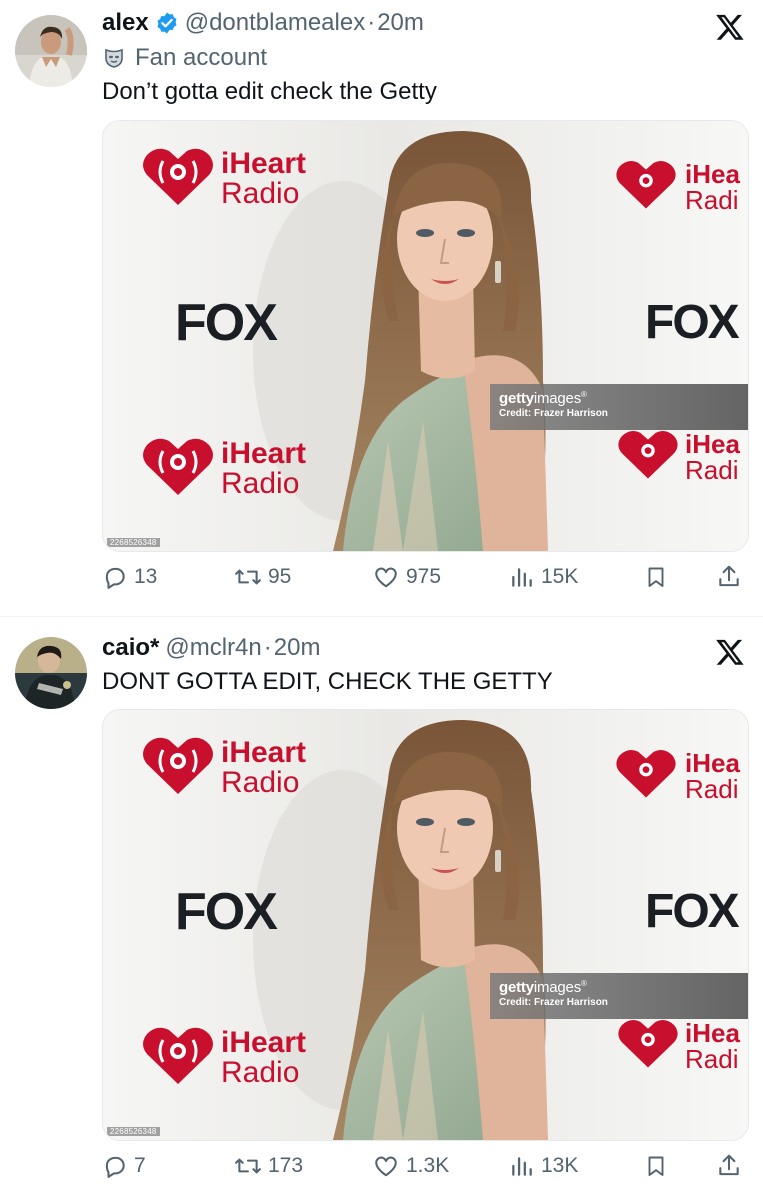 The image size is (763, 1200). I want to click on repost-button: 173, so click(268, 1166).